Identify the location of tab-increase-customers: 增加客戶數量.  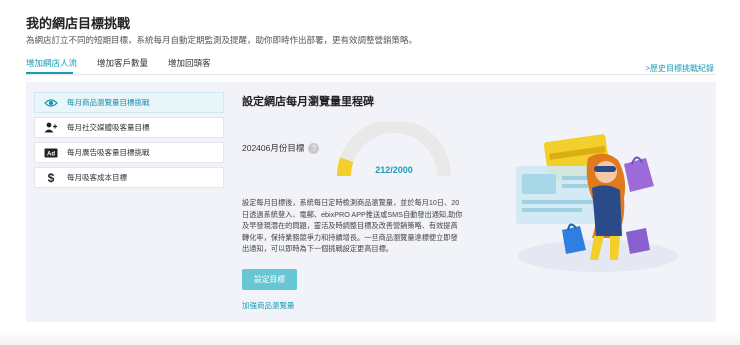
(122, 65).